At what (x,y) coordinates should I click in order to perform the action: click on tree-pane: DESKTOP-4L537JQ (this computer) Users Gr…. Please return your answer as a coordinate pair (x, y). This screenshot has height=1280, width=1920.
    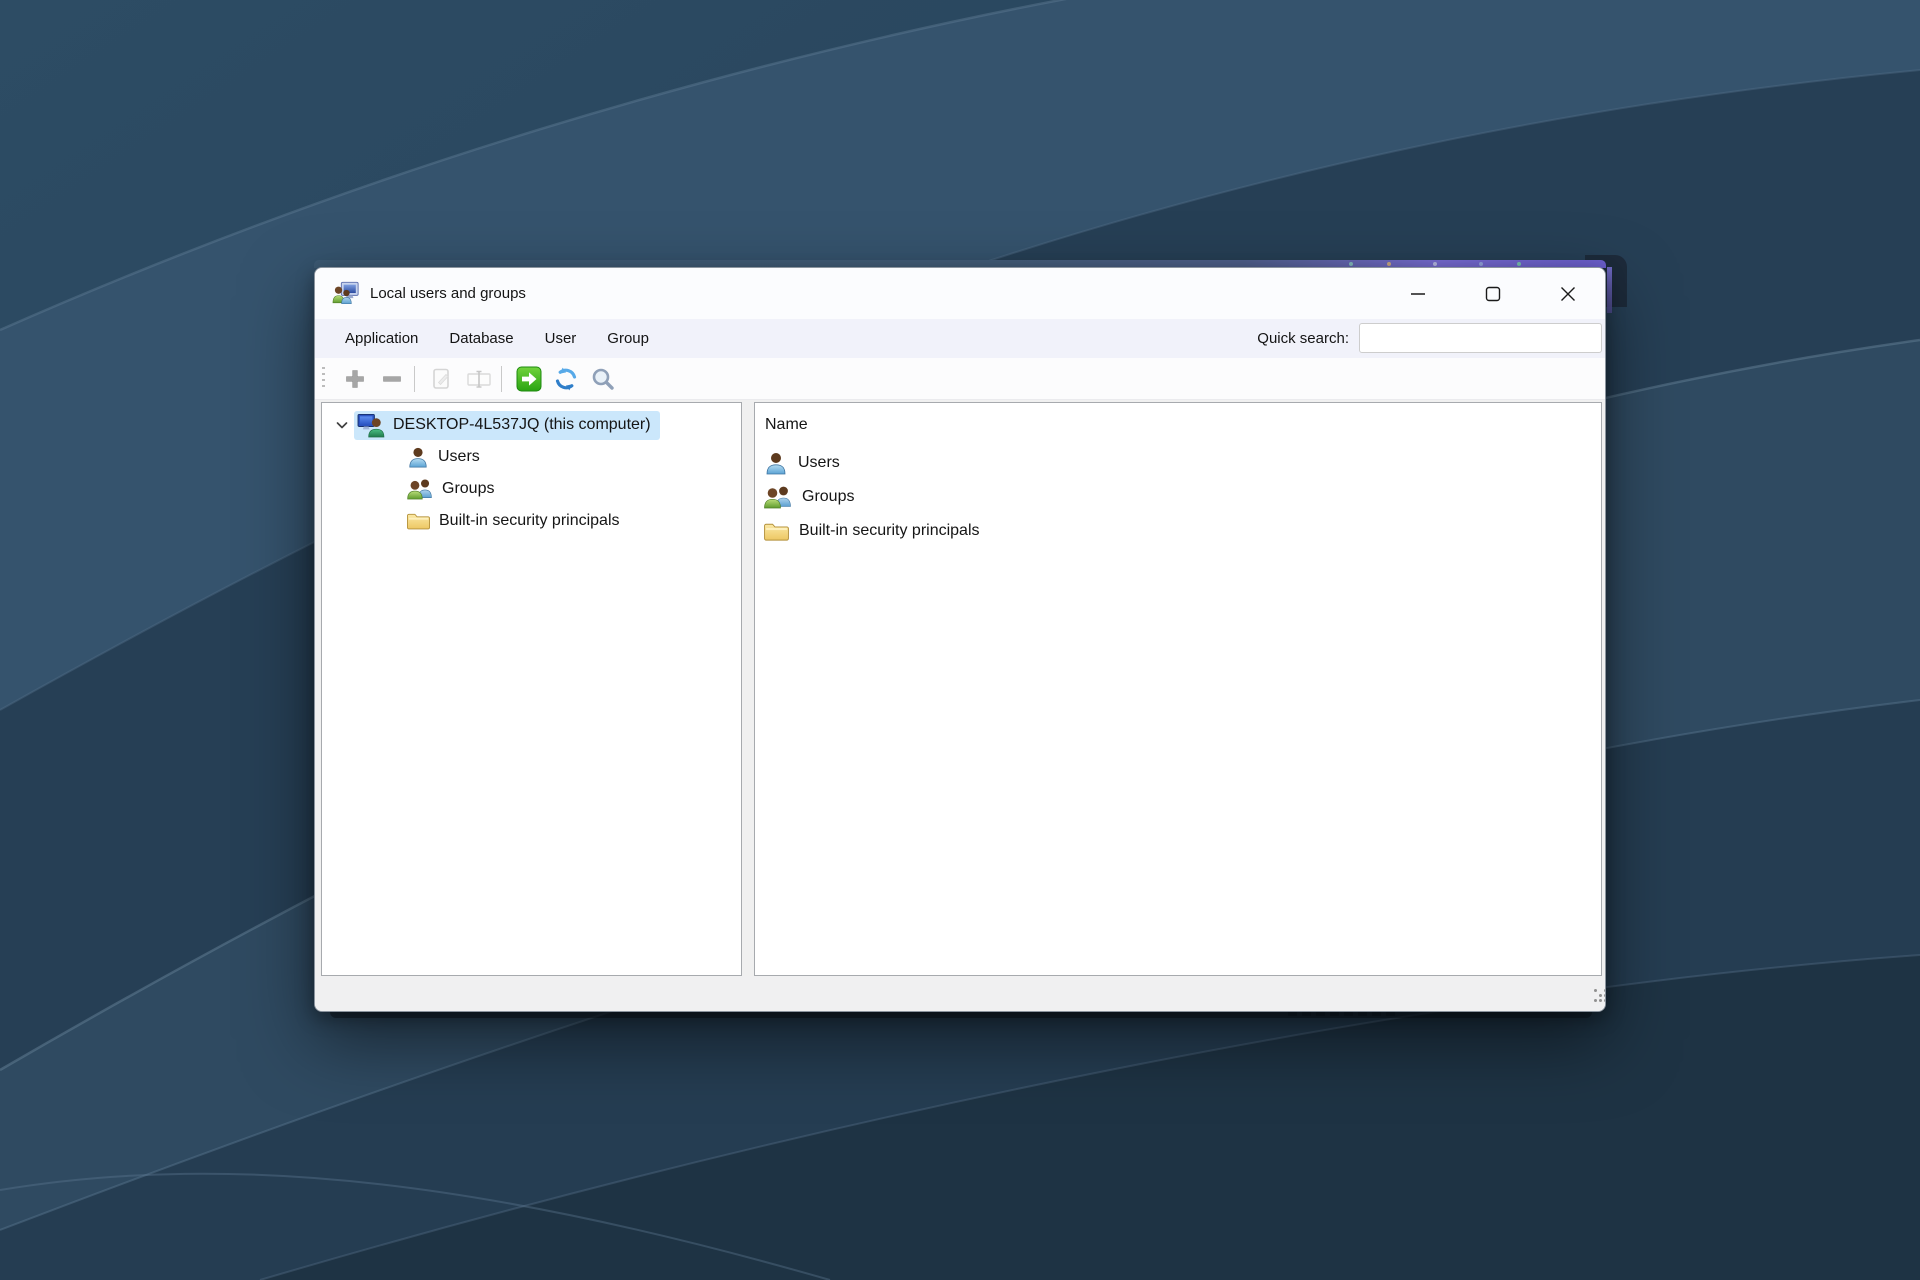
    Looking at the image, I should click on (531, 689).